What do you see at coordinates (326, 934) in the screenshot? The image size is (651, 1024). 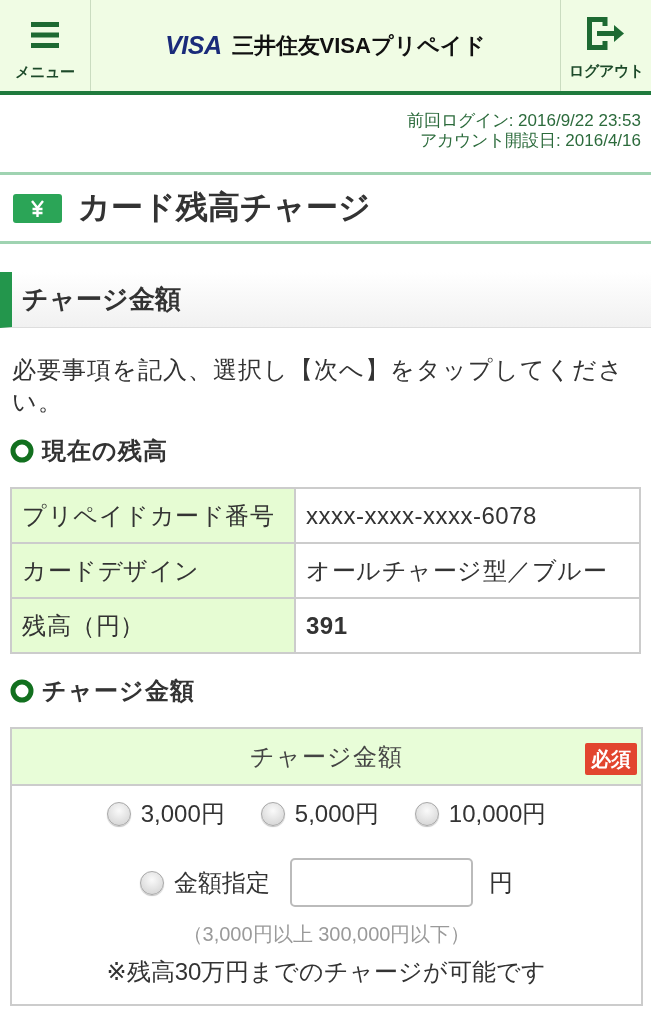 I see `range-hint-text: （3,000円以上 300,000円以下）` at bounding box center [326, 934].